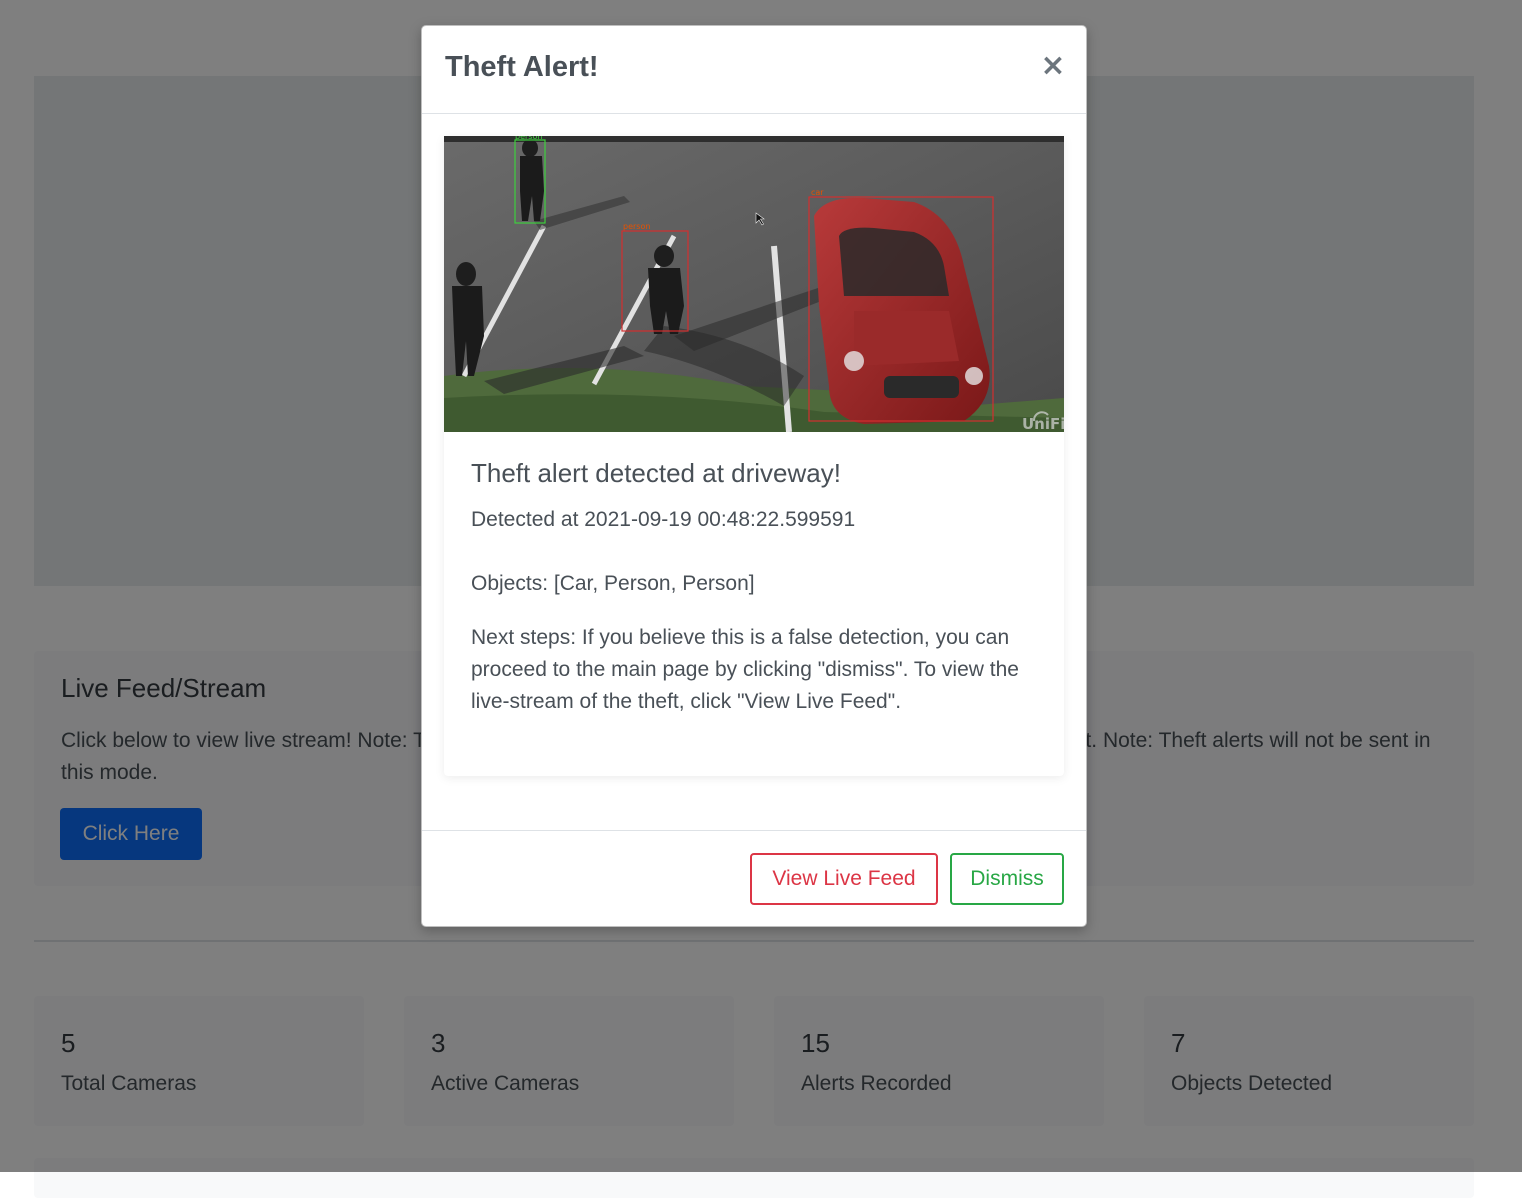 This screenshot has height=1198, width=1522. What do you see at coordinates (656, 473) in the screenshot?
I see `alert-heading: Theft alert detected at driveway!` at bounding box center [656, 473].